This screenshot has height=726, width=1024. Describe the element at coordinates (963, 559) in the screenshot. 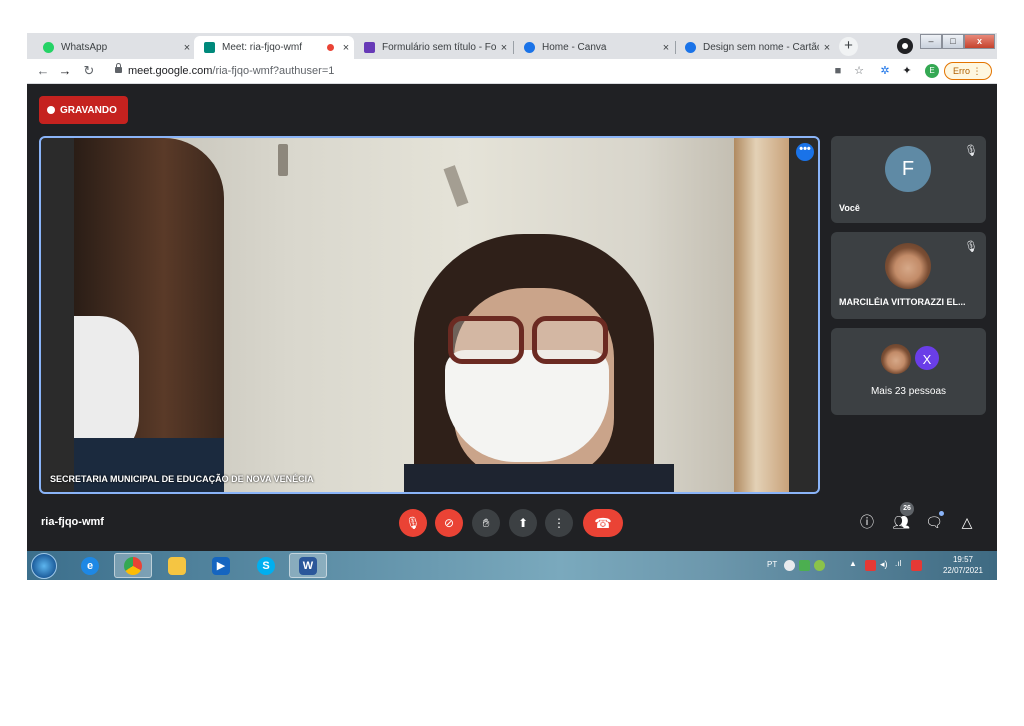

I see `clock-time: 19:57` at that location.